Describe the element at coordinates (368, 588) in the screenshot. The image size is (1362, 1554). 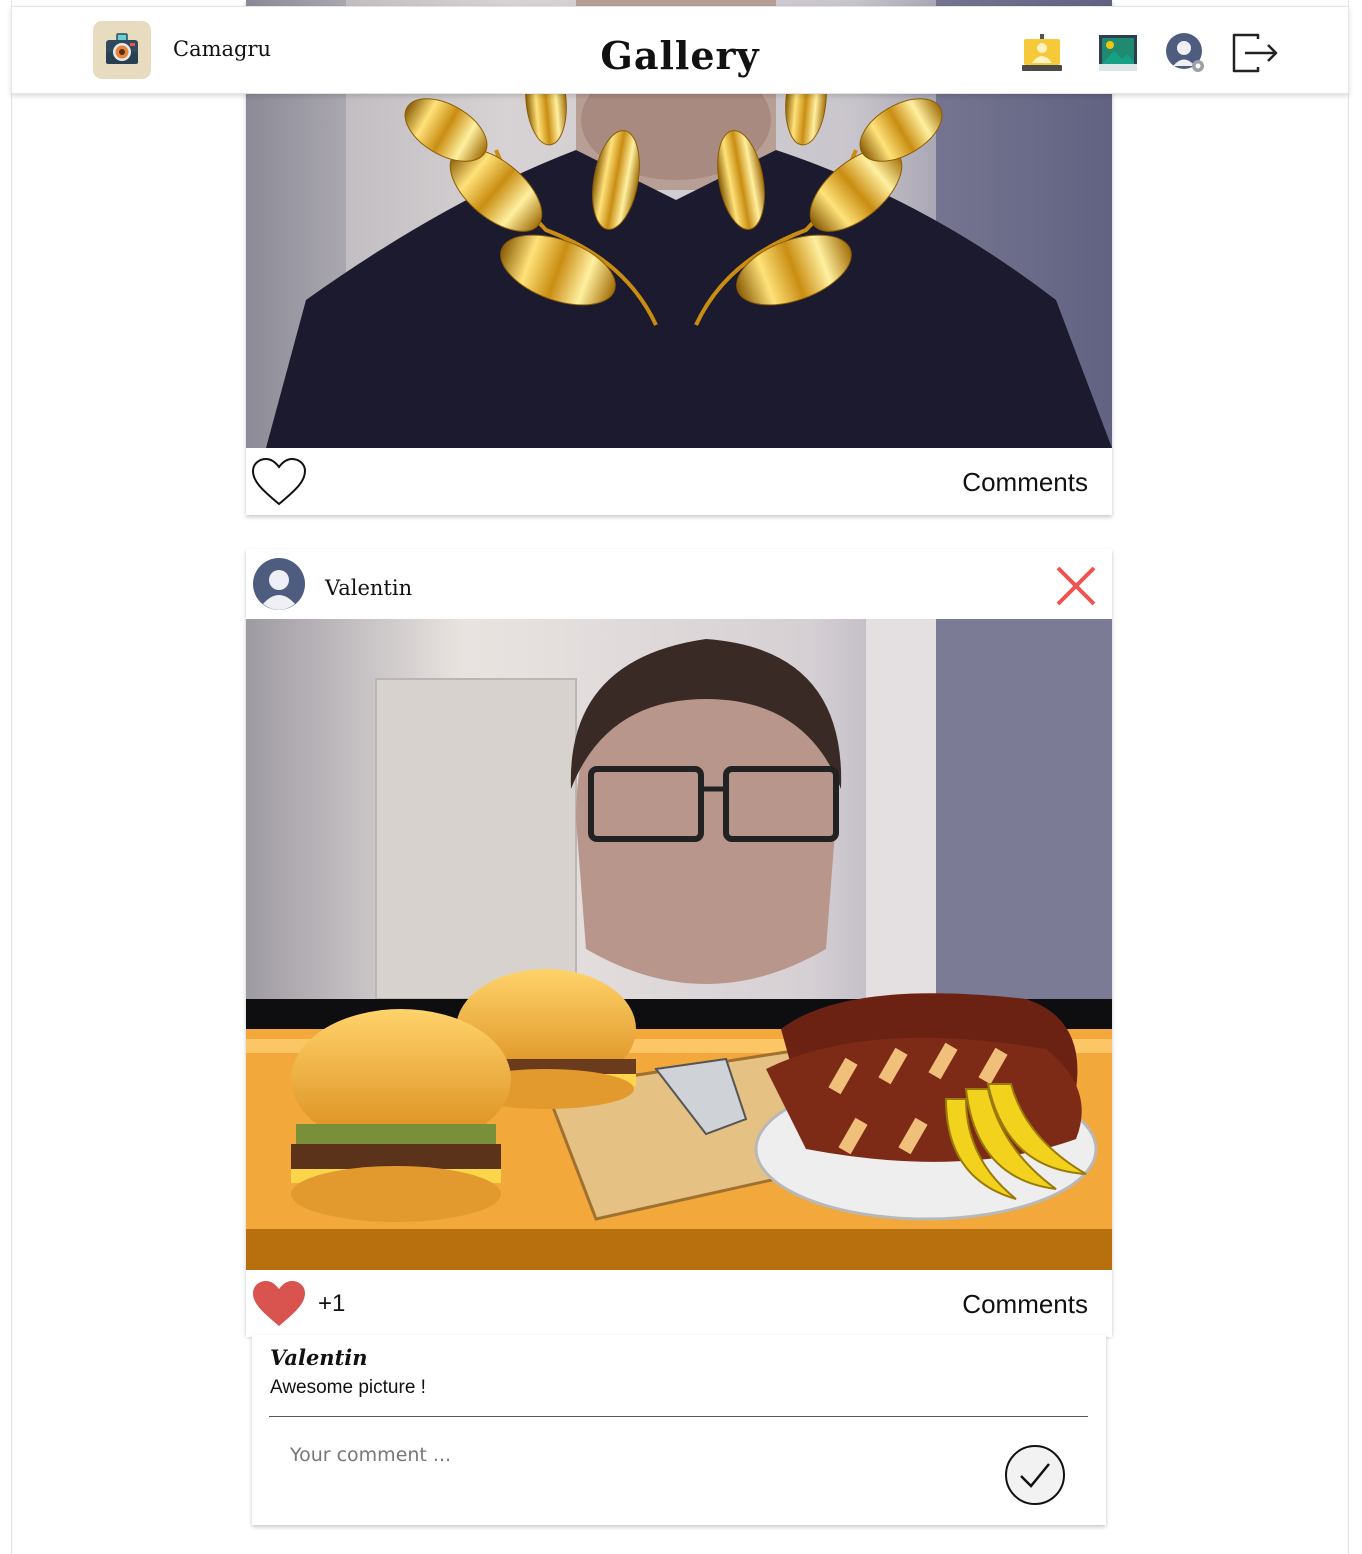
I see `post-author: Valentin` at that location.